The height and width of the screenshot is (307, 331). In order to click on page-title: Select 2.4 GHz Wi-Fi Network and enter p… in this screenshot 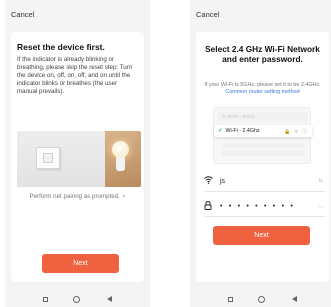, I will do `click(262, 54)`.